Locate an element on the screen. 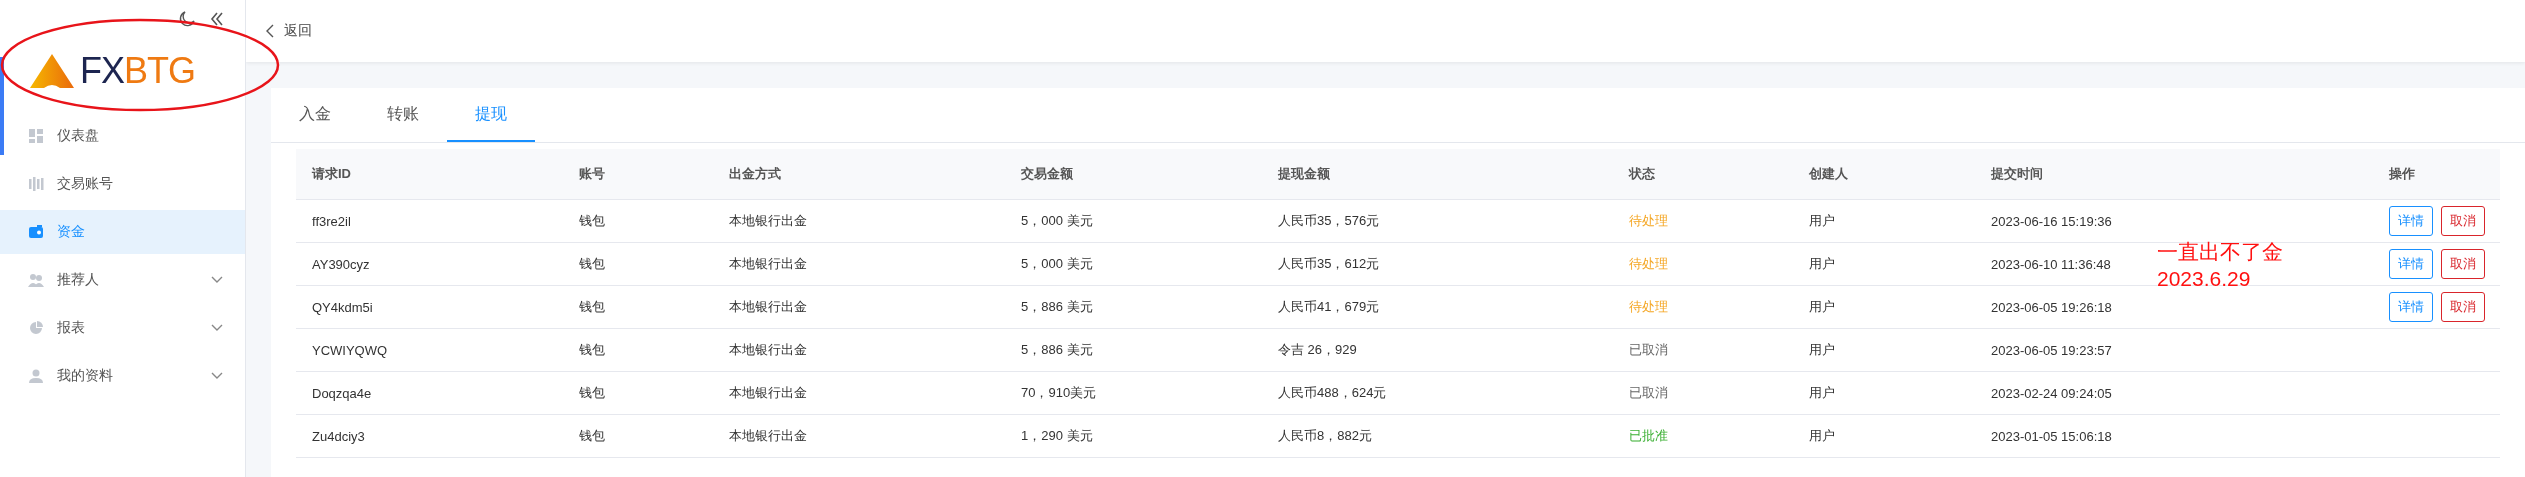  table-cell-text: 2023-02-24 09:24:05 is located at coordinates (2051, 393).